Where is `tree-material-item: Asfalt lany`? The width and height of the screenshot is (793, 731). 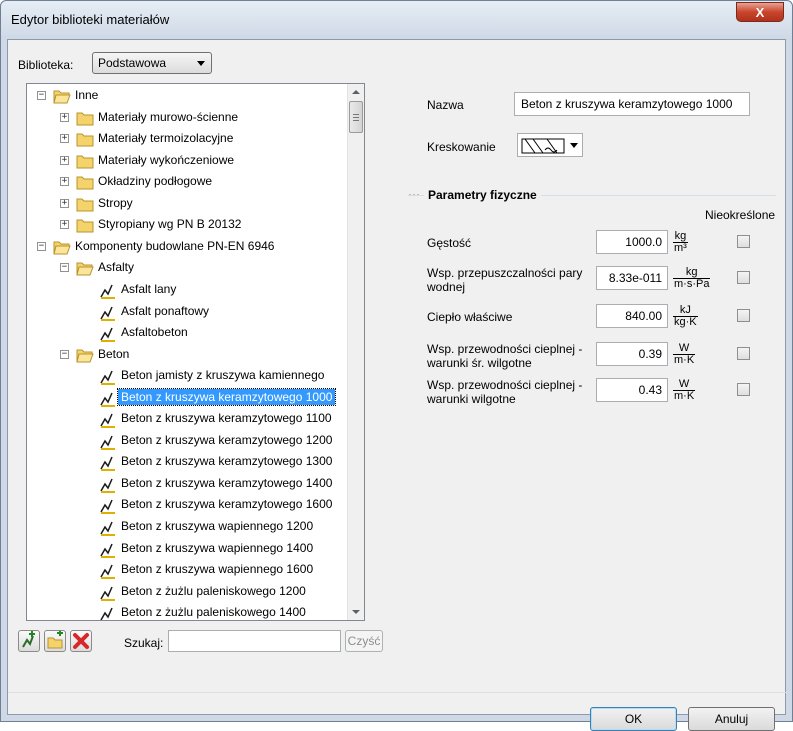 tree-material-item: Asfalt lany is located at coordinates (187, 290).